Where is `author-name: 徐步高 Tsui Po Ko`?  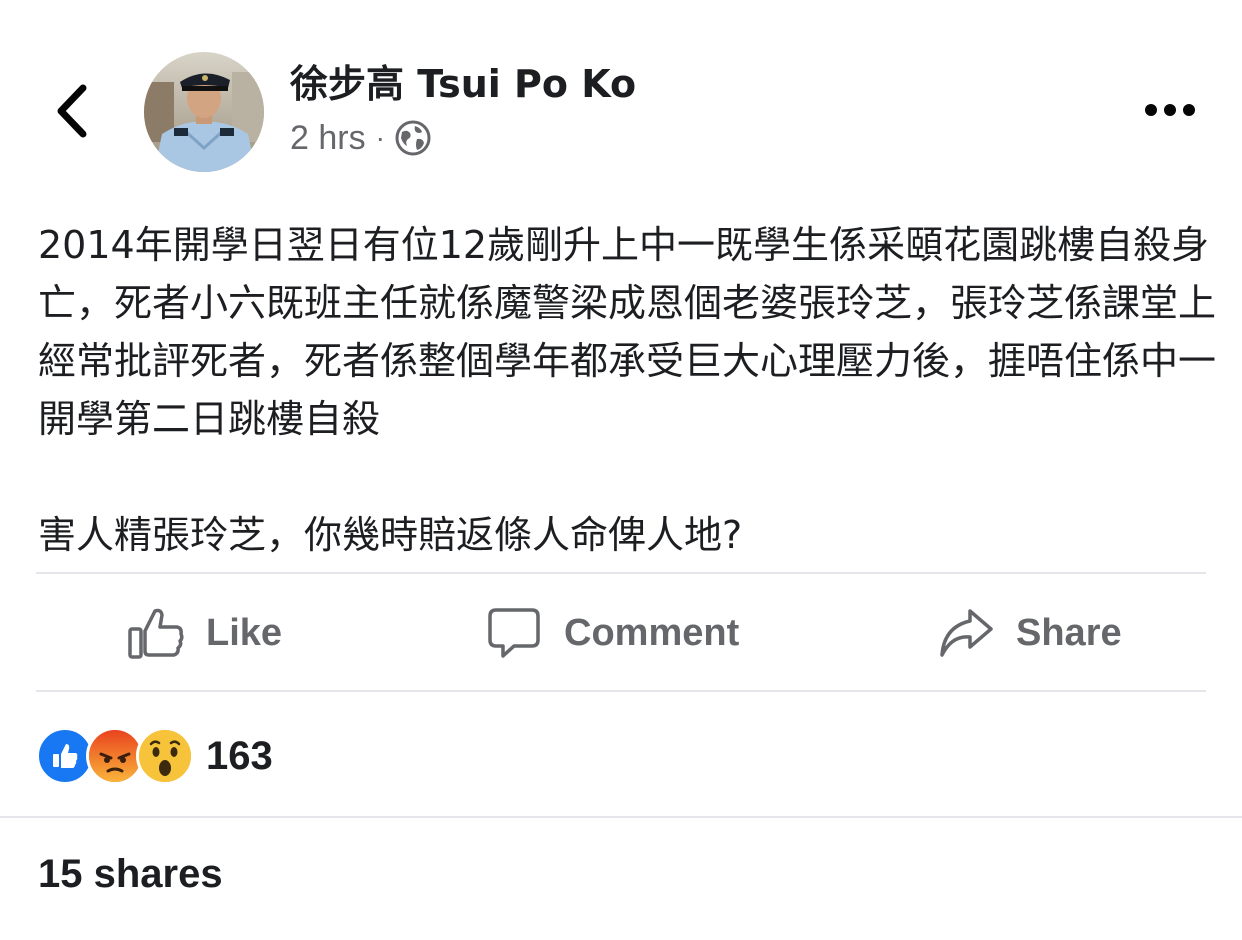 author-name: 徐步高 Tsui Po Ko is located at coordinates (463, 84).